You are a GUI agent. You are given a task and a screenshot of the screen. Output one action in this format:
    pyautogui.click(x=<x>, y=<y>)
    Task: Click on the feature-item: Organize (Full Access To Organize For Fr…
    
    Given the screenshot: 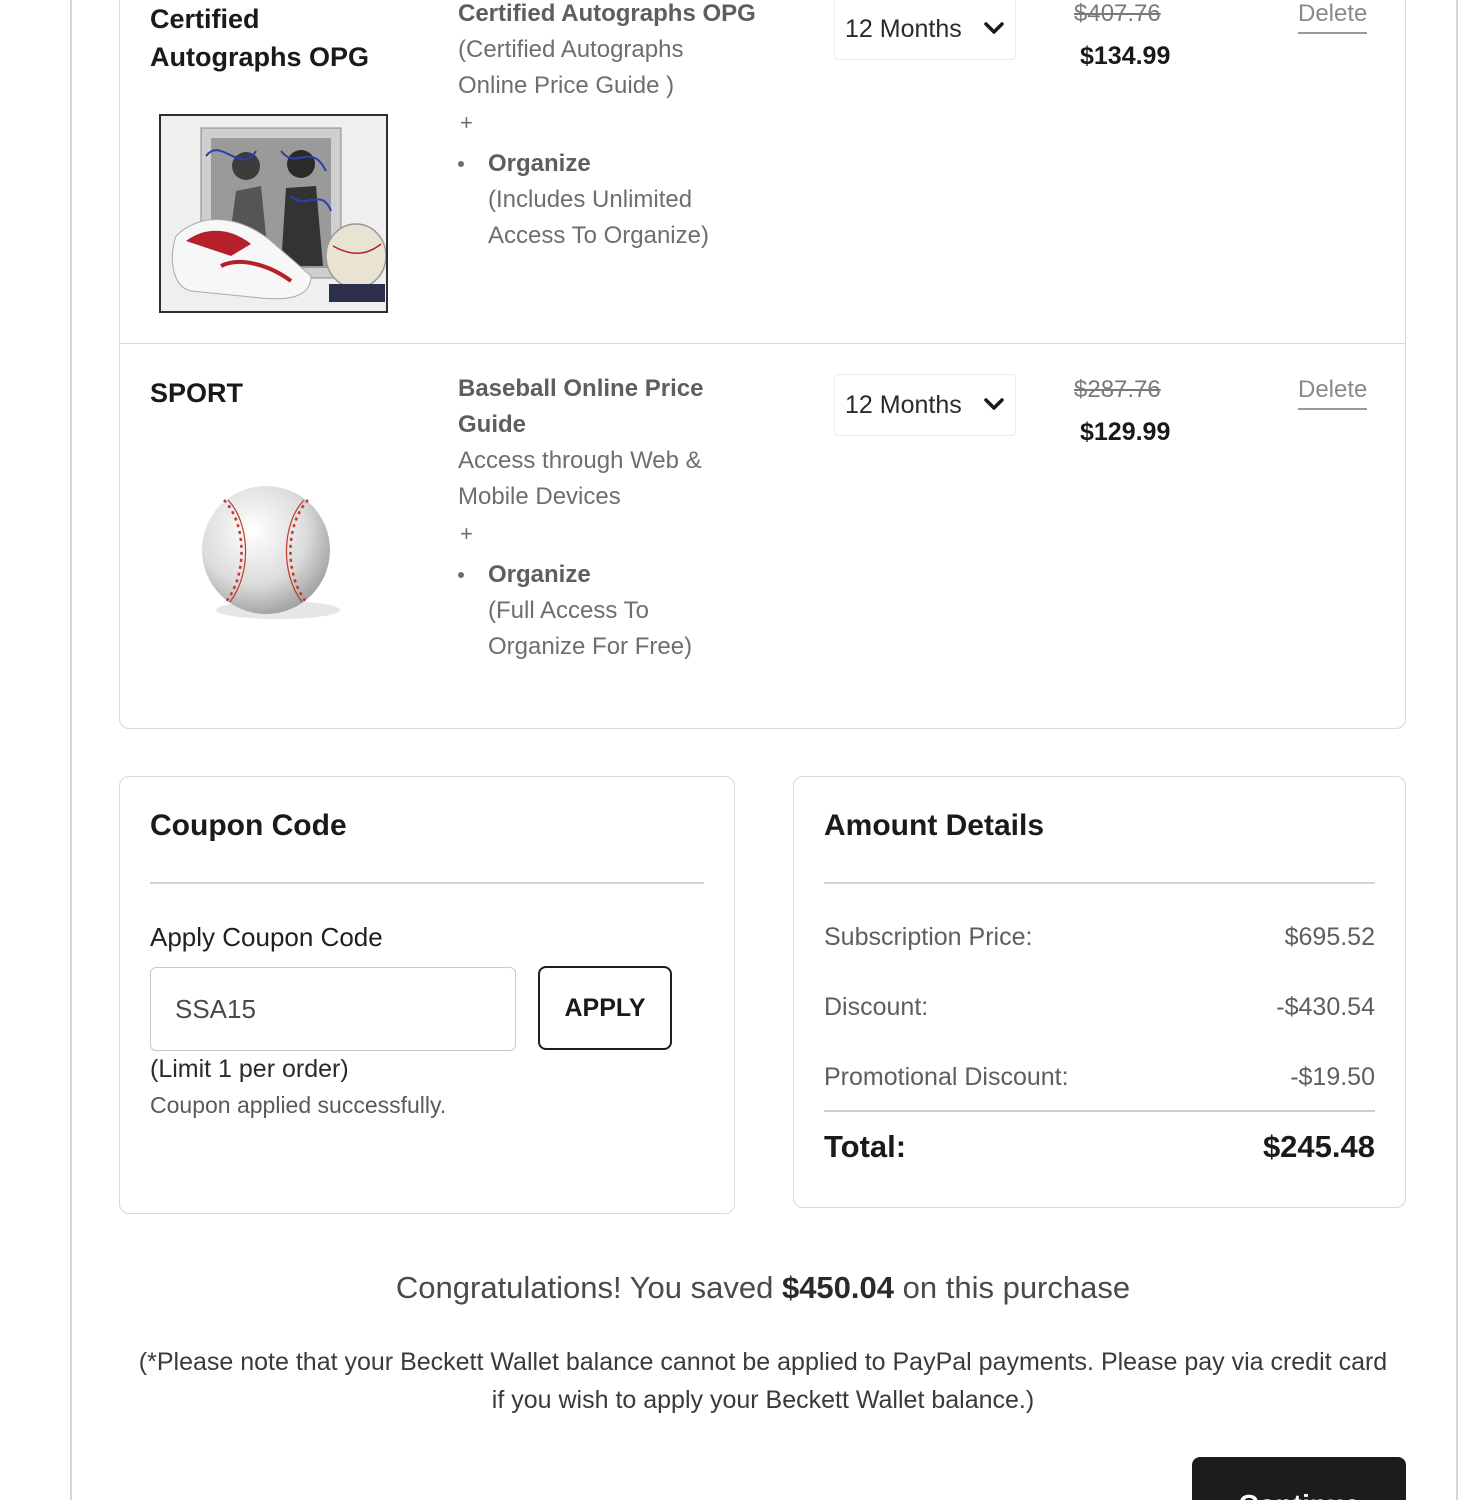 What is the action you would take?
    pyautogui.click(x=608, y=611)
    